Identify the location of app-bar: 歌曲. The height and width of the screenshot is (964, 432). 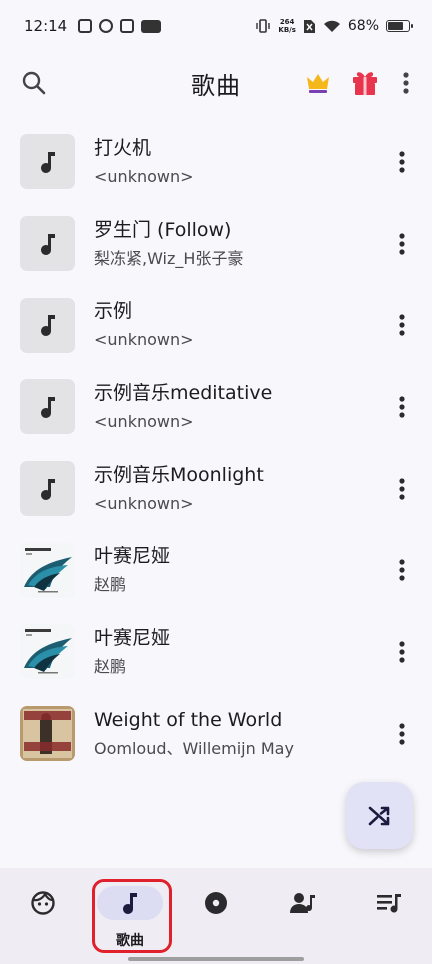
(216, 83).